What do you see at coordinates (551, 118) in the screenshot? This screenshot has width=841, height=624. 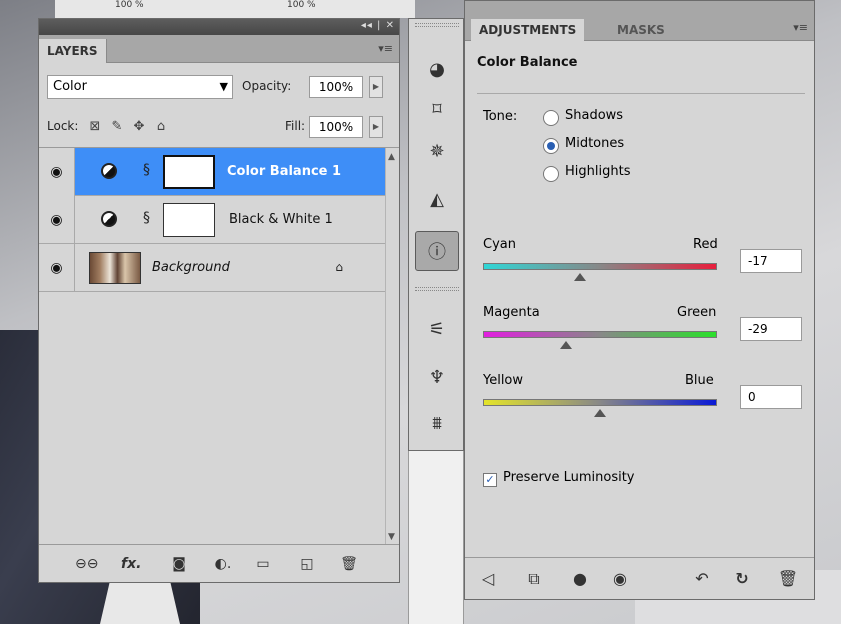 I see `radio-shadows` at bounding box center [551, 118].